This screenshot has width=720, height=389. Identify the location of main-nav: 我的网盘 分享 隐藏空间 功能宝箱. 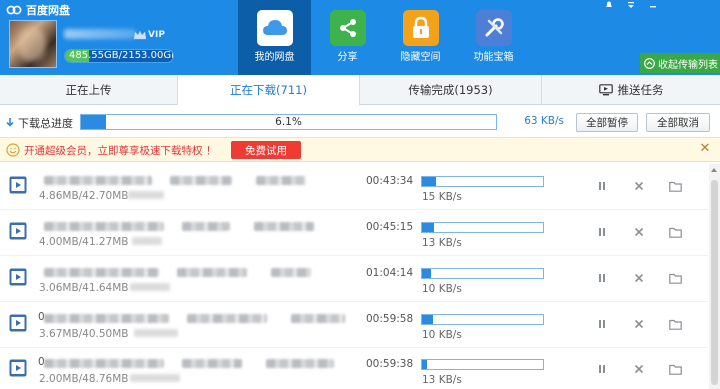
(384, 37).